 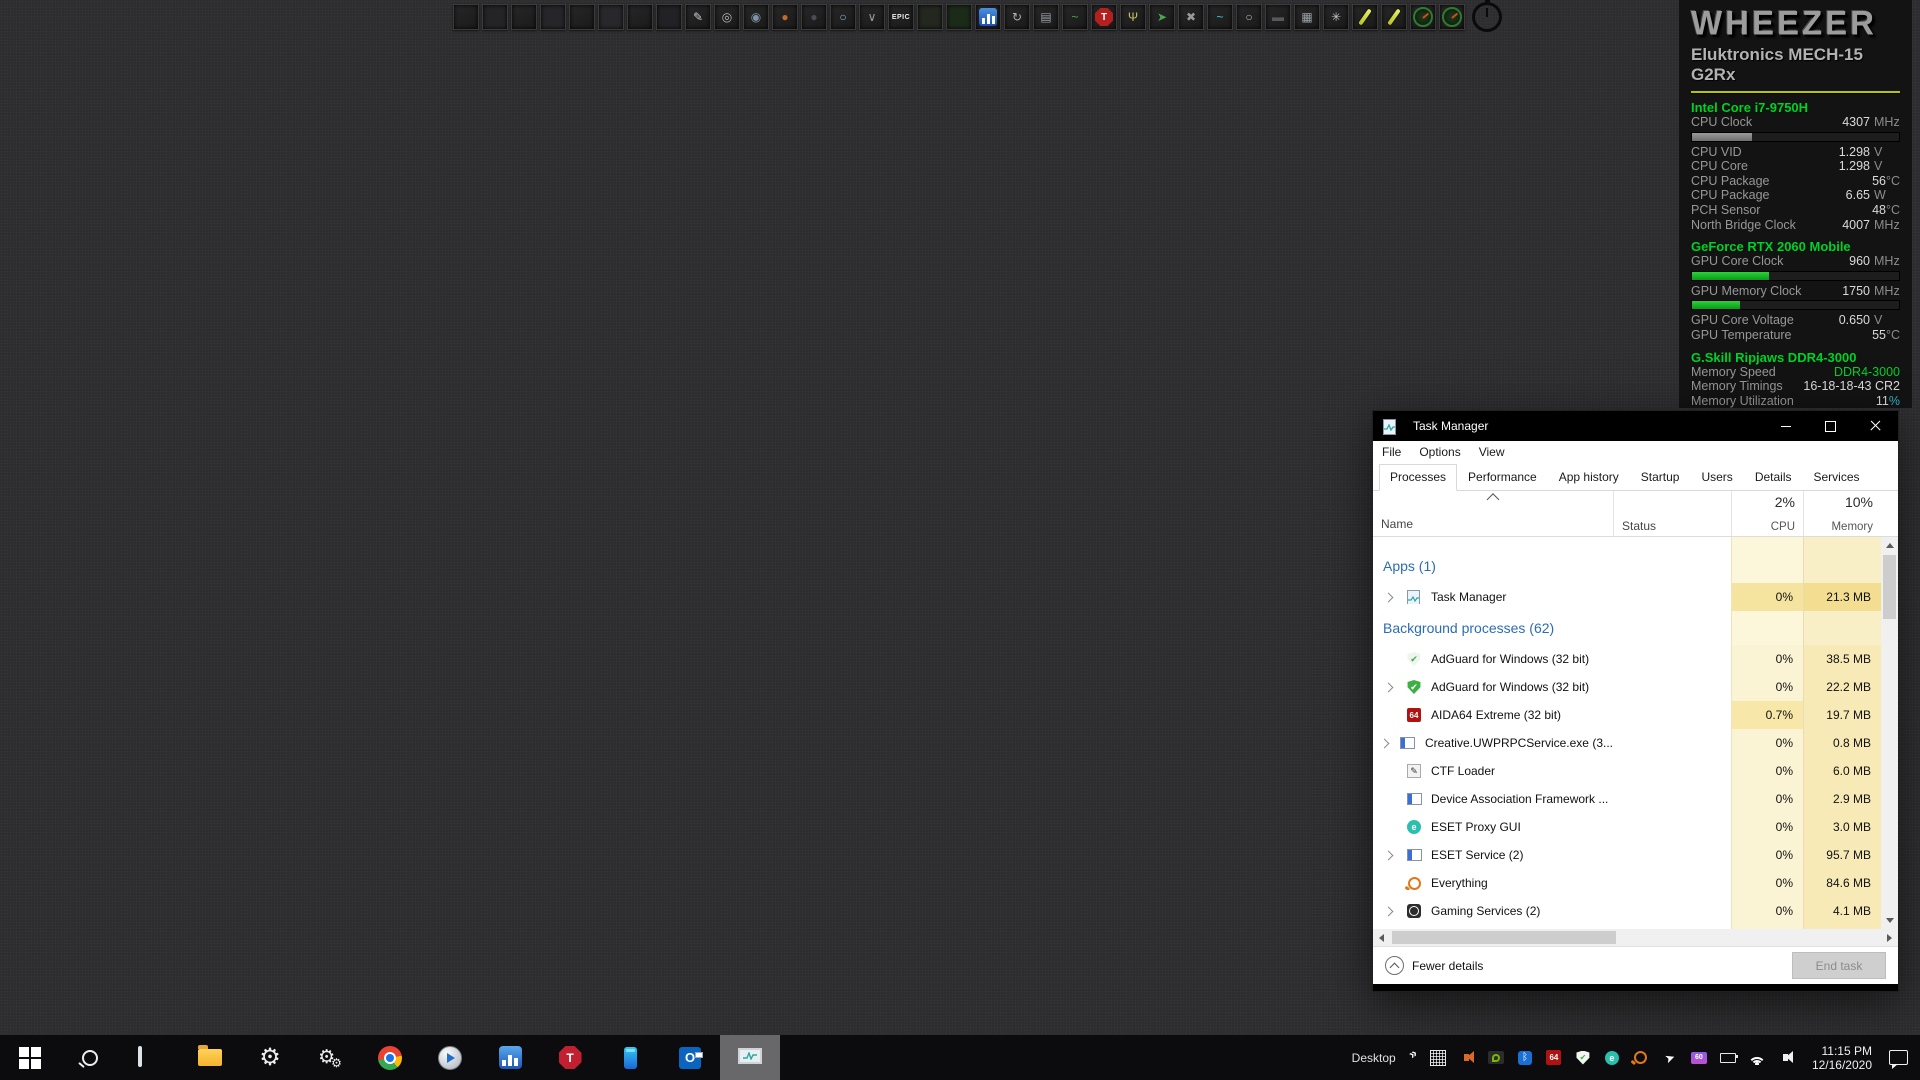 What do you see at coordinates (843, 17) in the screenshot?
I see `uplay-power-icon: ○` at bounding box center [843, 17].